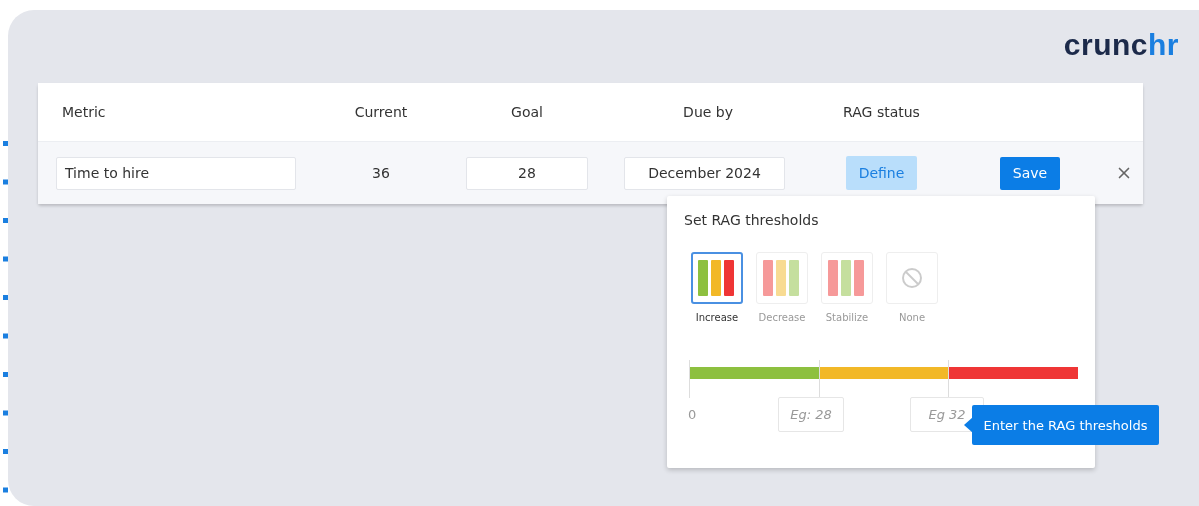  What do you see at coordinates (811, 414) in the screenshot?
I see `threshold-field: Eg: 28` at bounding box center [811, 414].